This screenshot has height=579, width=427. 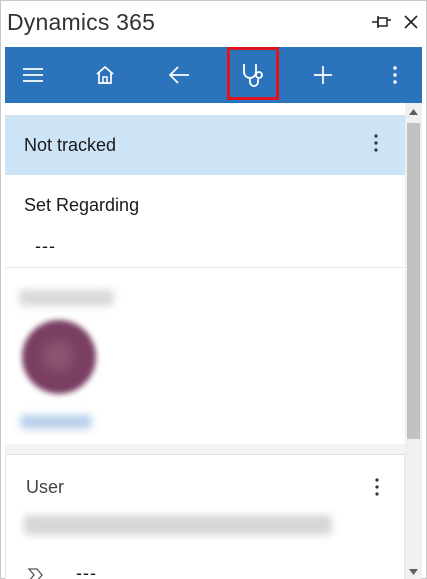 I want to click on back-icon, so click(x=178, y=75).